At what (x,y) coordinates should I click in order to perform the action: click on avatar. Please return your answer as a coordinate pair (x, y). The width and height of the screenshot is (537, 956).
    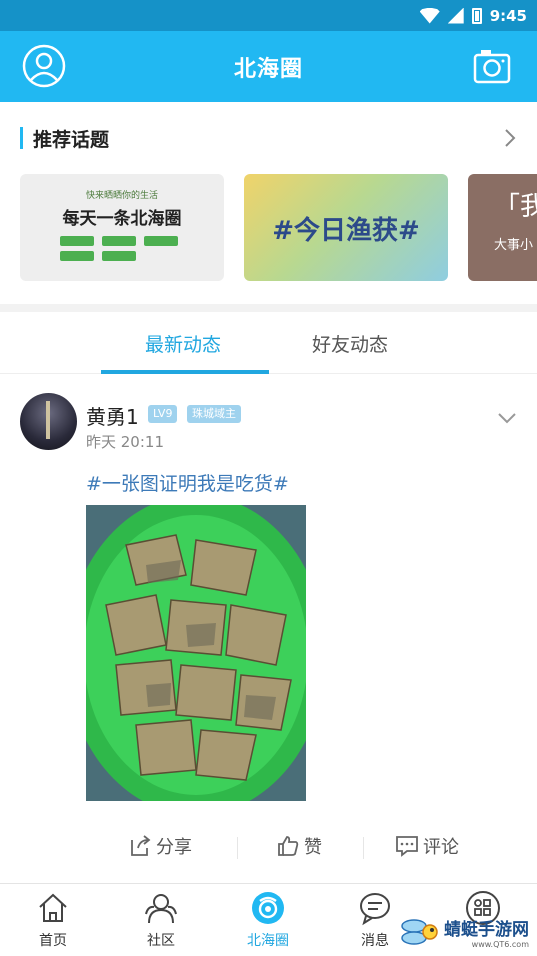
    Looking at the image, I should click on (48, 421).